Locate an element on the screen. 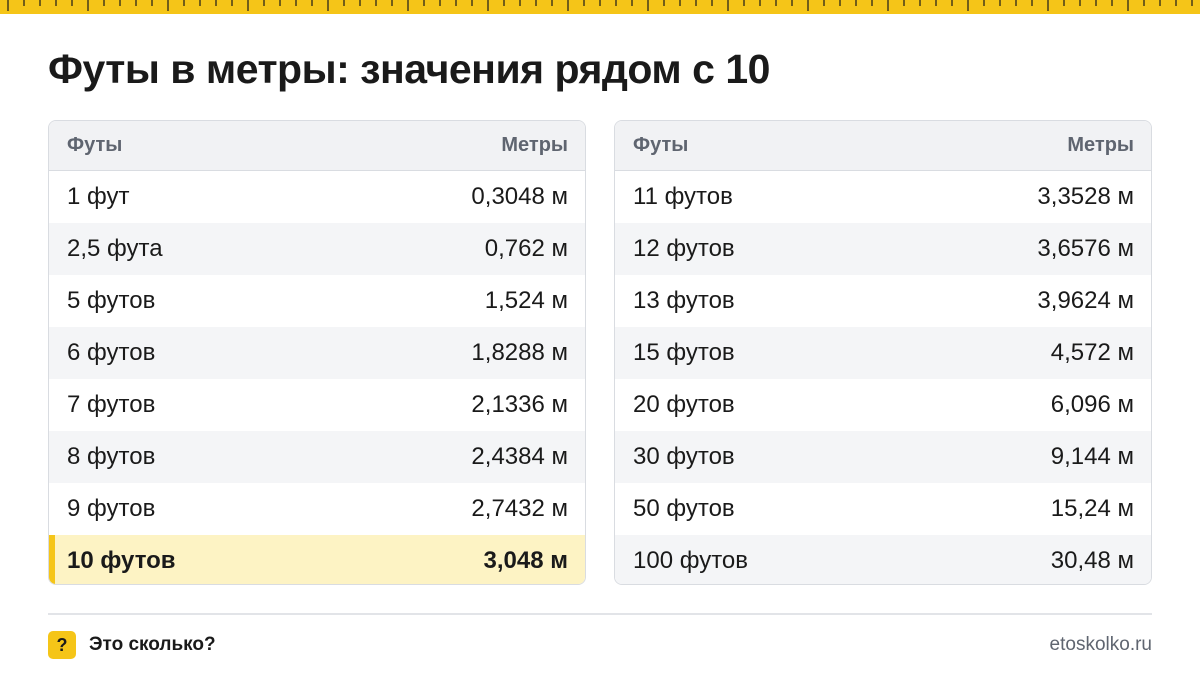 The image size is (1200, 677). meters-cell: 1,8288 м is located at coordinates (519, 352).